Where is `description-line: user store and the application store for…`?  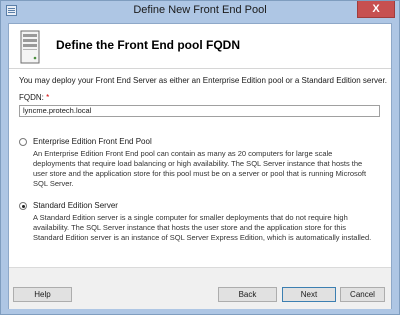 description-line: user store and the application store for… is located at coordinates (200, 173).